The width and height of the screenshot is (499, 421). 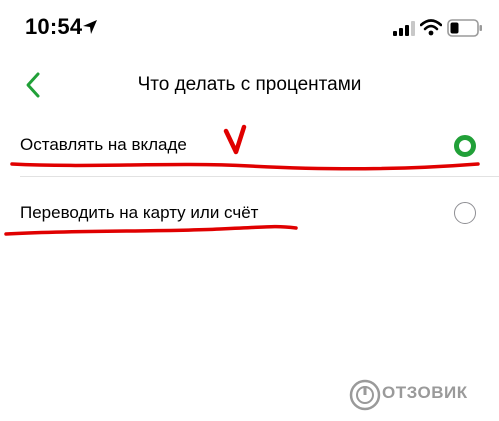 I want to click on option-keep-on-deposit: Оставлять на вкладе, so click(x=249, y=146).